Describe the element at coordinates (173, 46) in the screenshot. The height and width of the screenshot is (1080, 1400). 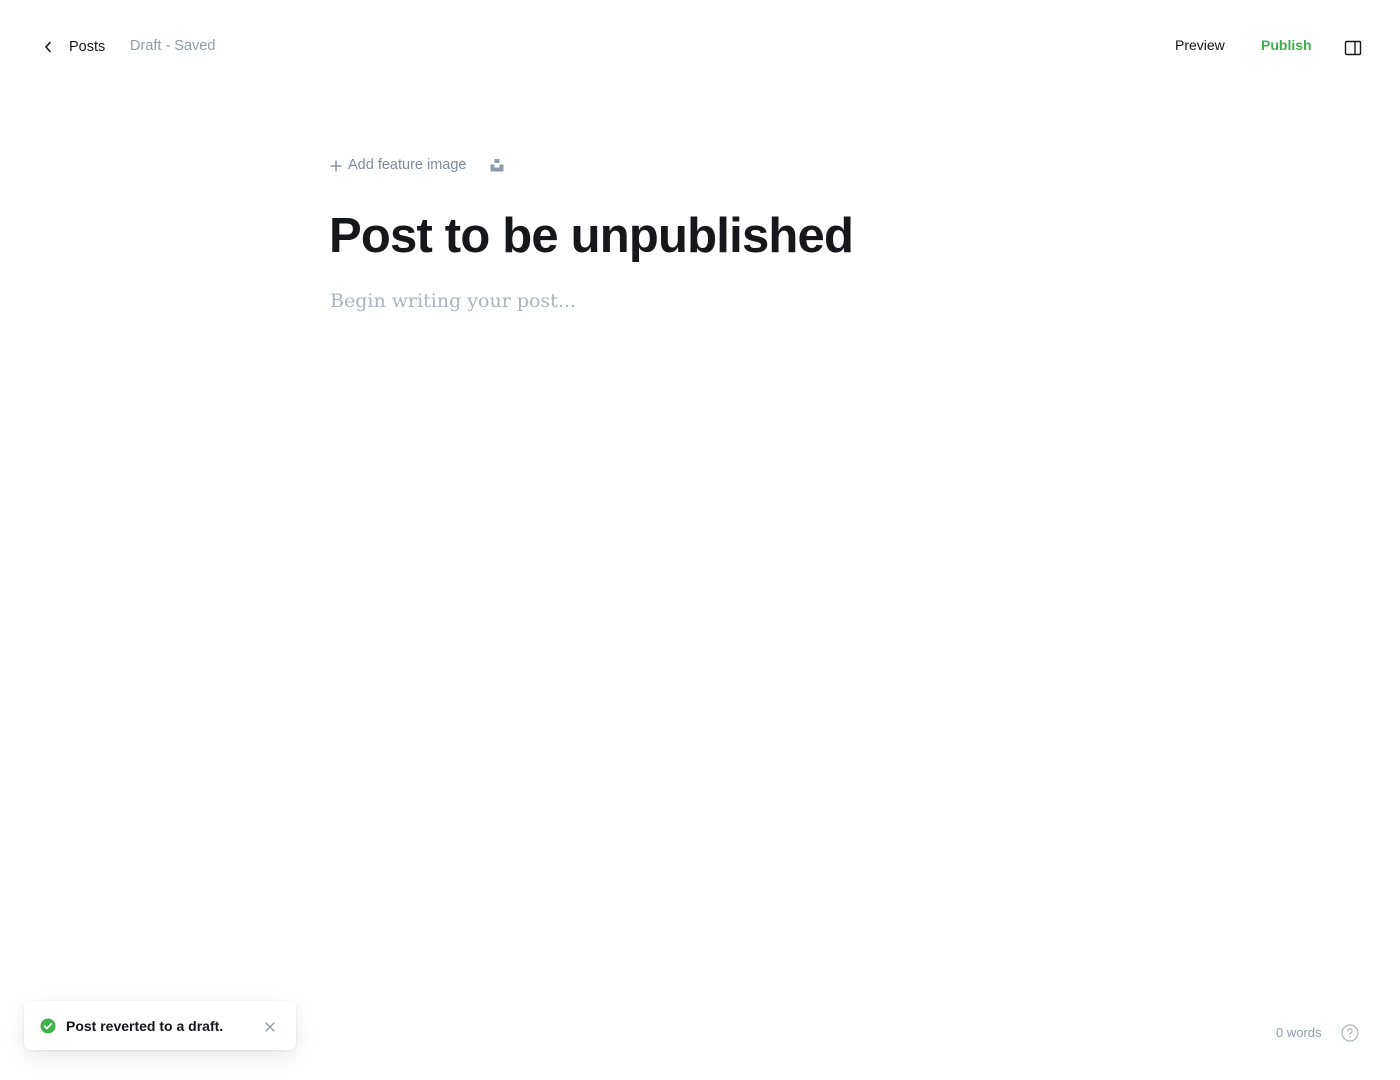
I see `post-status: Draft - Saved` at that location.